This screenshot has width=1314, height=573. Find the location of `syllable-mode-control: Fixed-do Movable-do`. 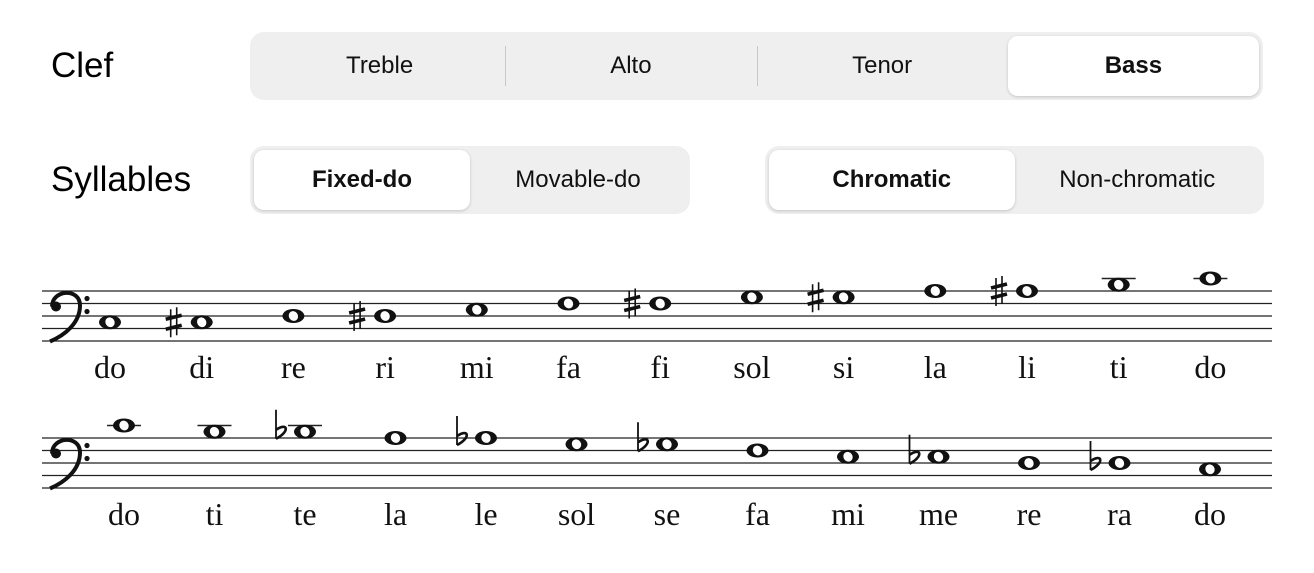

syllable-mode-control: Fixed-do Movable-do is located at coordinates (470, 180).